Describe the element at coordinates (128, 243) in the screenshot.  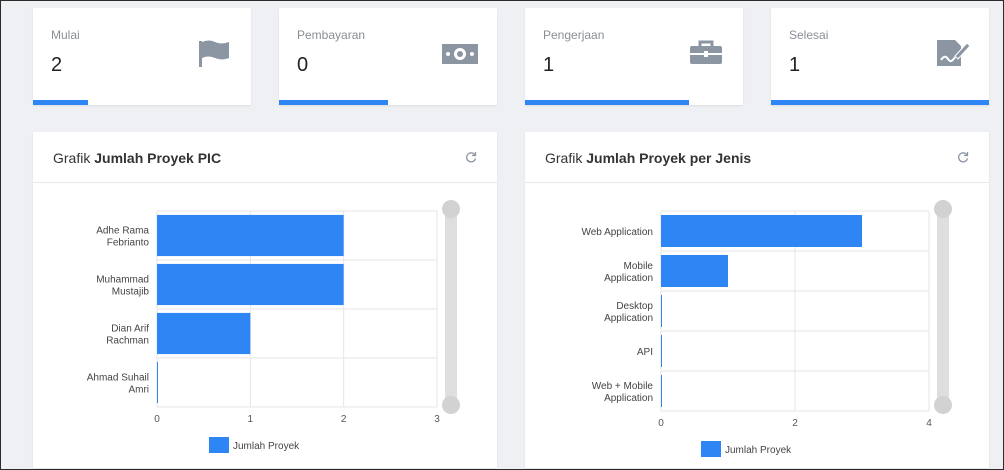
I see `category-label: Febrianto` at that location.